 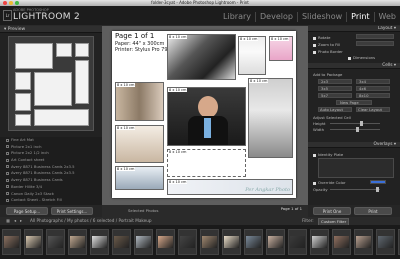 I want to click on size-5x7-button: 5x7, so click(x=335, y=95).